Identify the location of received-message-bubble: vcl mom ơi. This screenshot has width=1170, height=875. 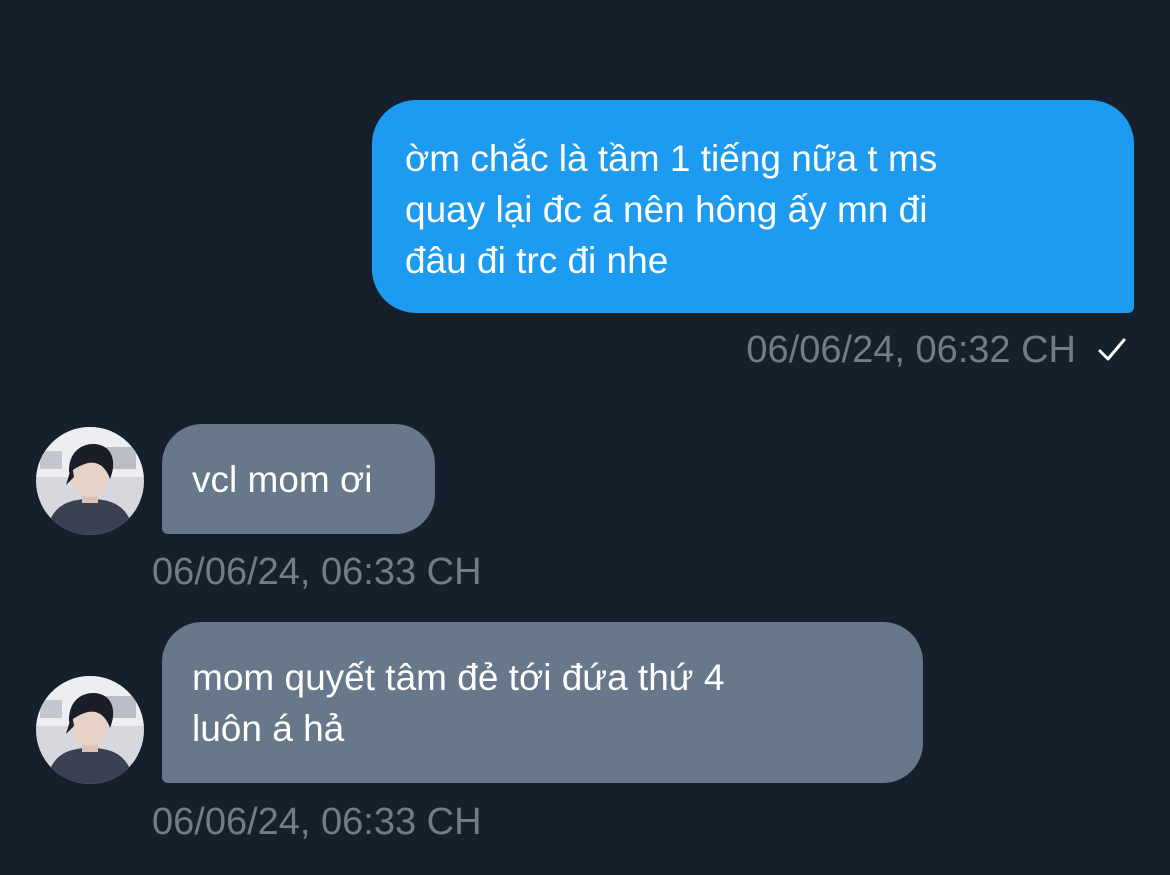
(298, 479).